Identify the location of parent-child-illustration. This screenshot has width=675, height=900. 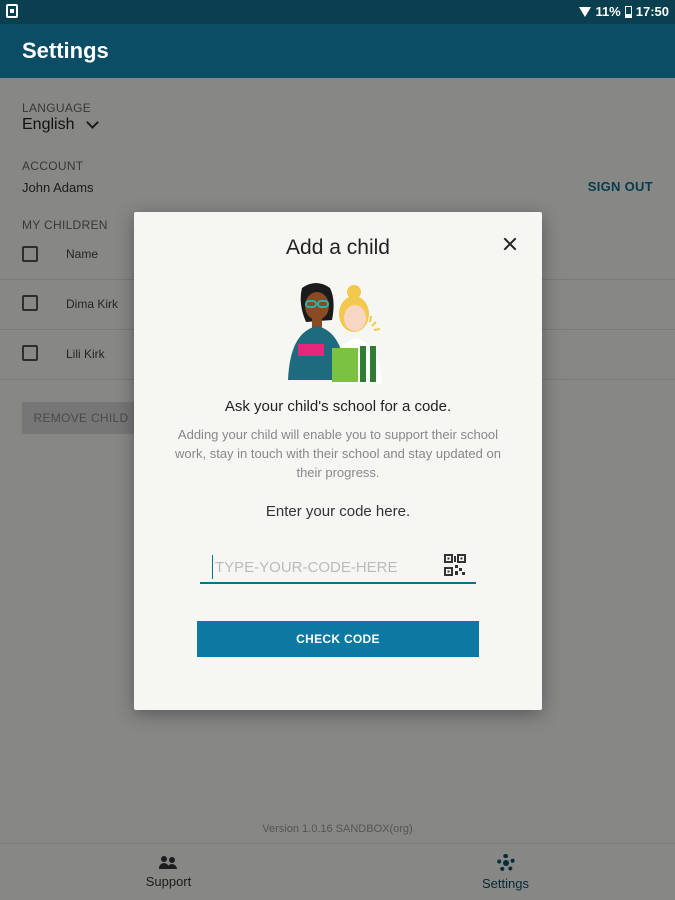
(335, 333).